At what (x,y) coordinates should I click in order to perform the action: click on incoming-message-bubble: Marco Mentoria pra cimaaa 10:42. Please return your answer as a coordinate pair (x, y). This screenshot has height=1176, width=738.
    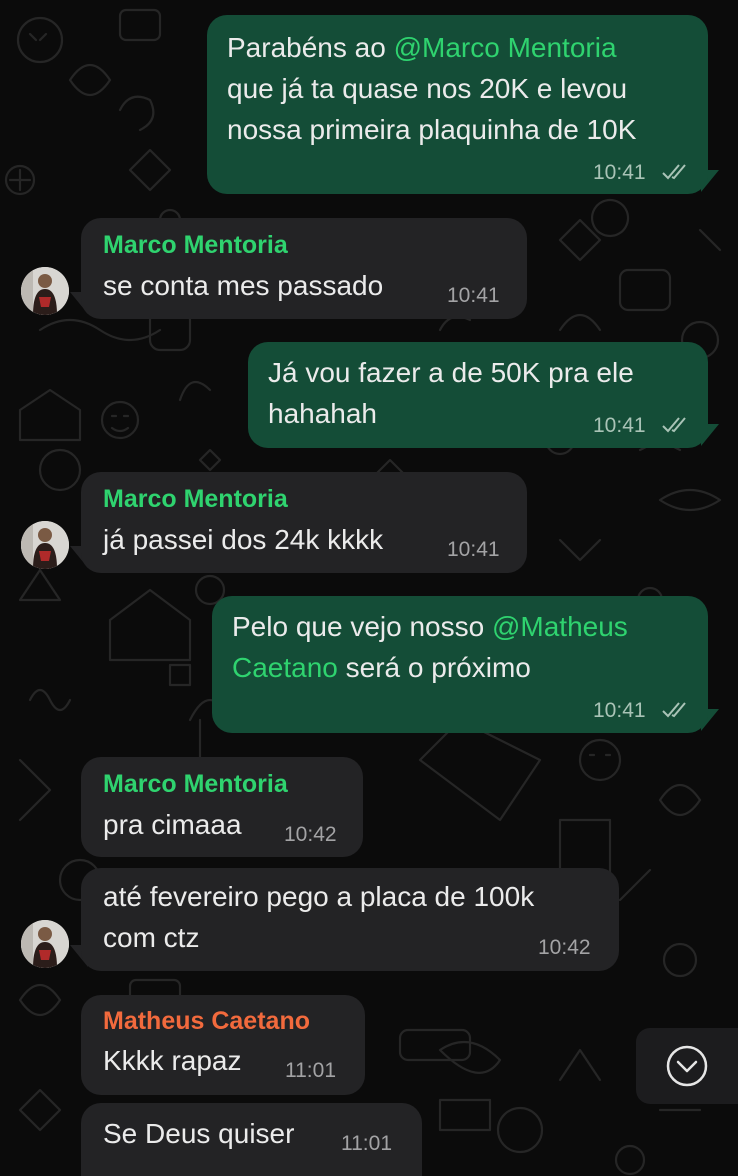
    Looking at the image, I should click on (222, 807).